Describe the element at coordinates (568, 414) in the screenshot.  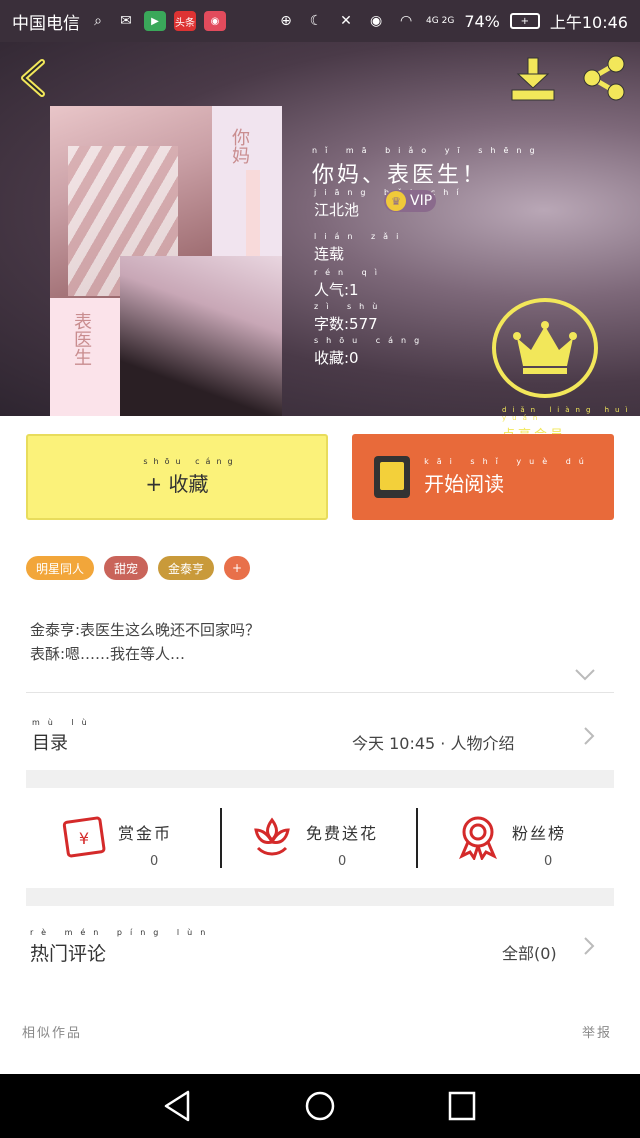
I see `member-pinyin: diǎn liàng huì yuán` at that location.